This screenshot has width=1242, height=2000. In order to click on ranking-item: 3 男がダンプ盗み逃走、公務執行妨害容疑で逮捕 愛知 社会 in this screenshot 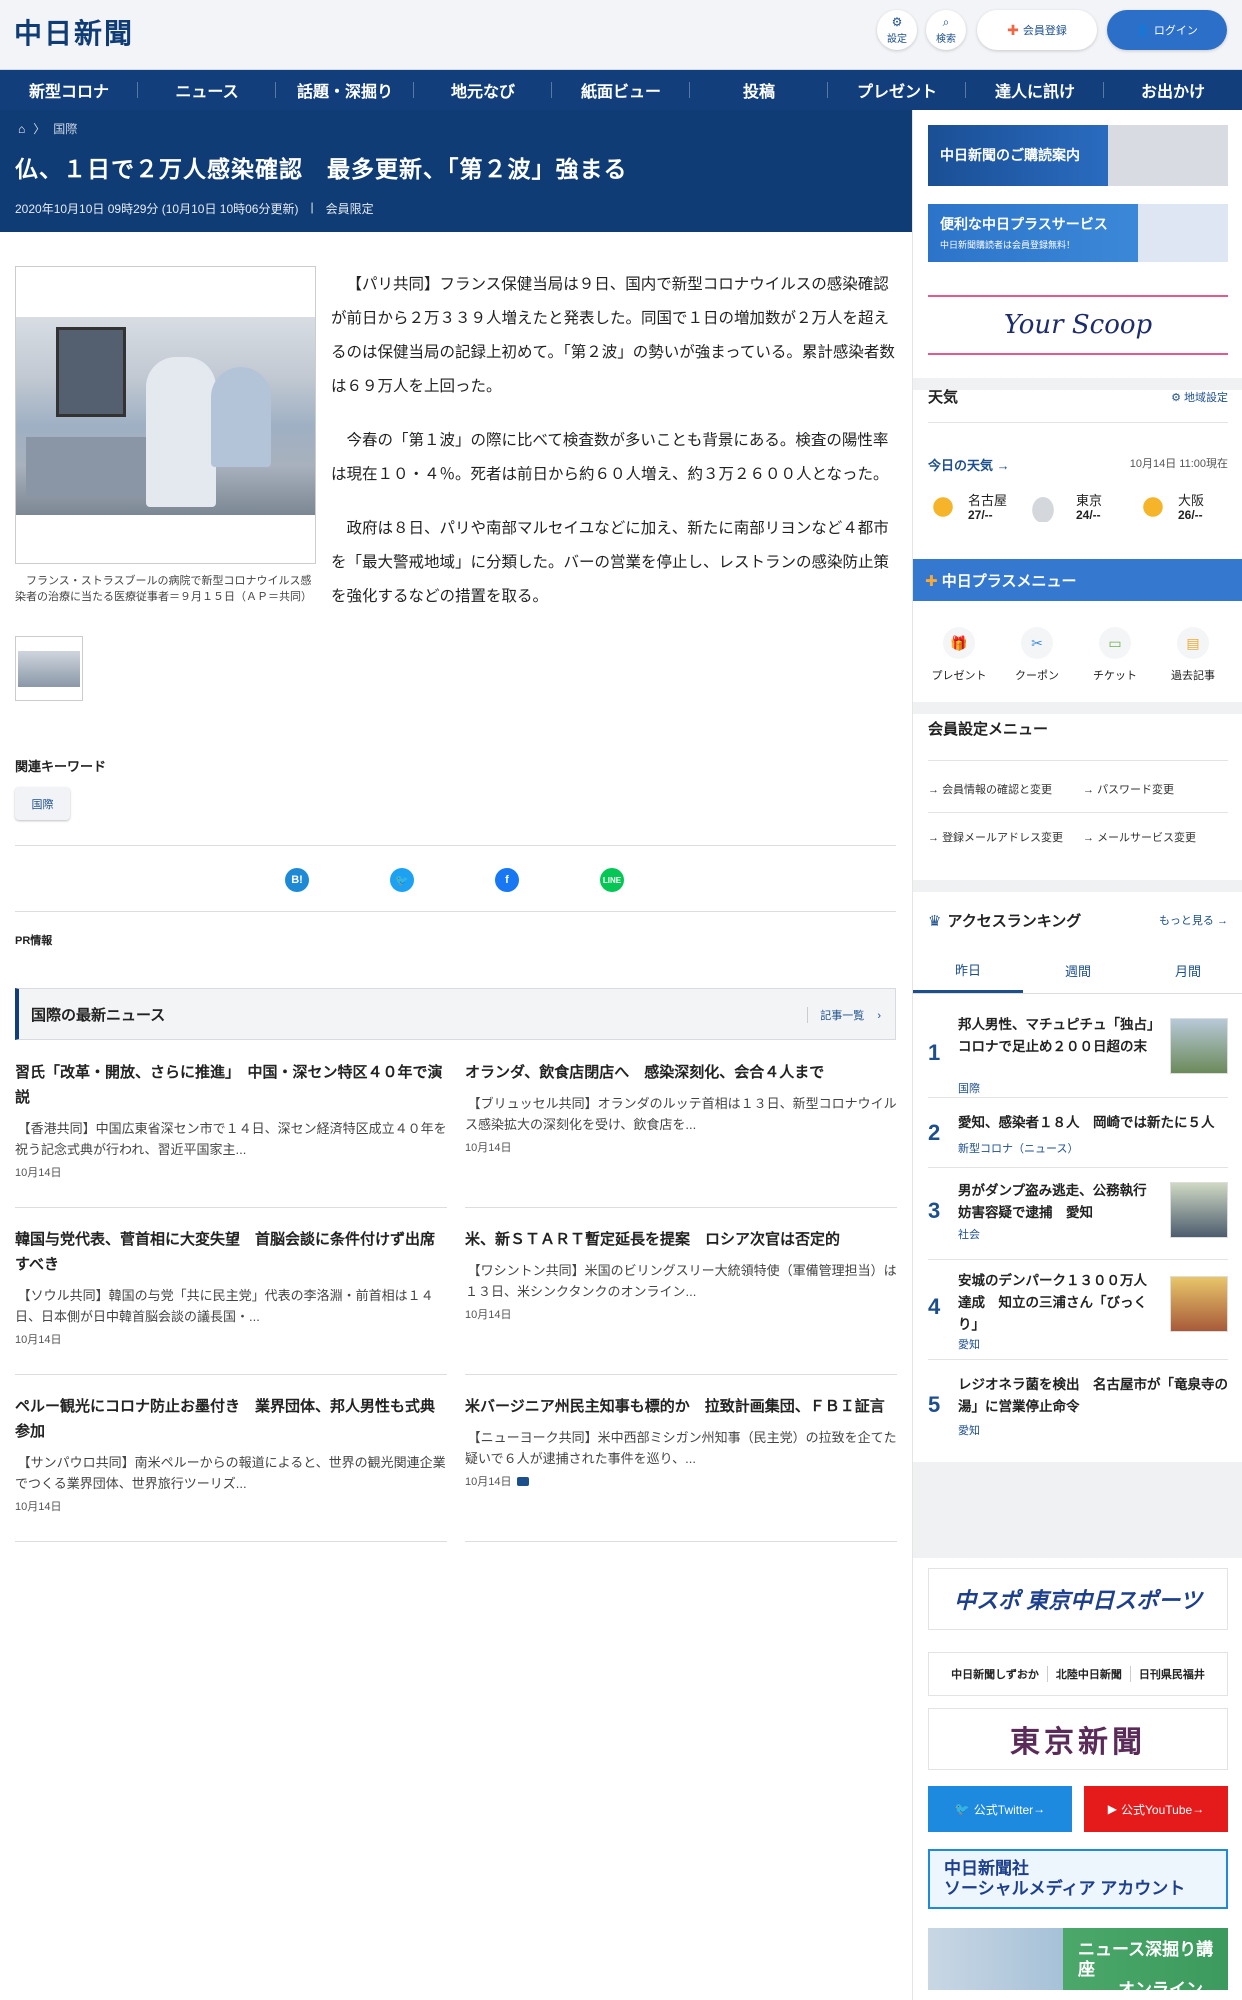, I will do `click(1078, 1214)`.